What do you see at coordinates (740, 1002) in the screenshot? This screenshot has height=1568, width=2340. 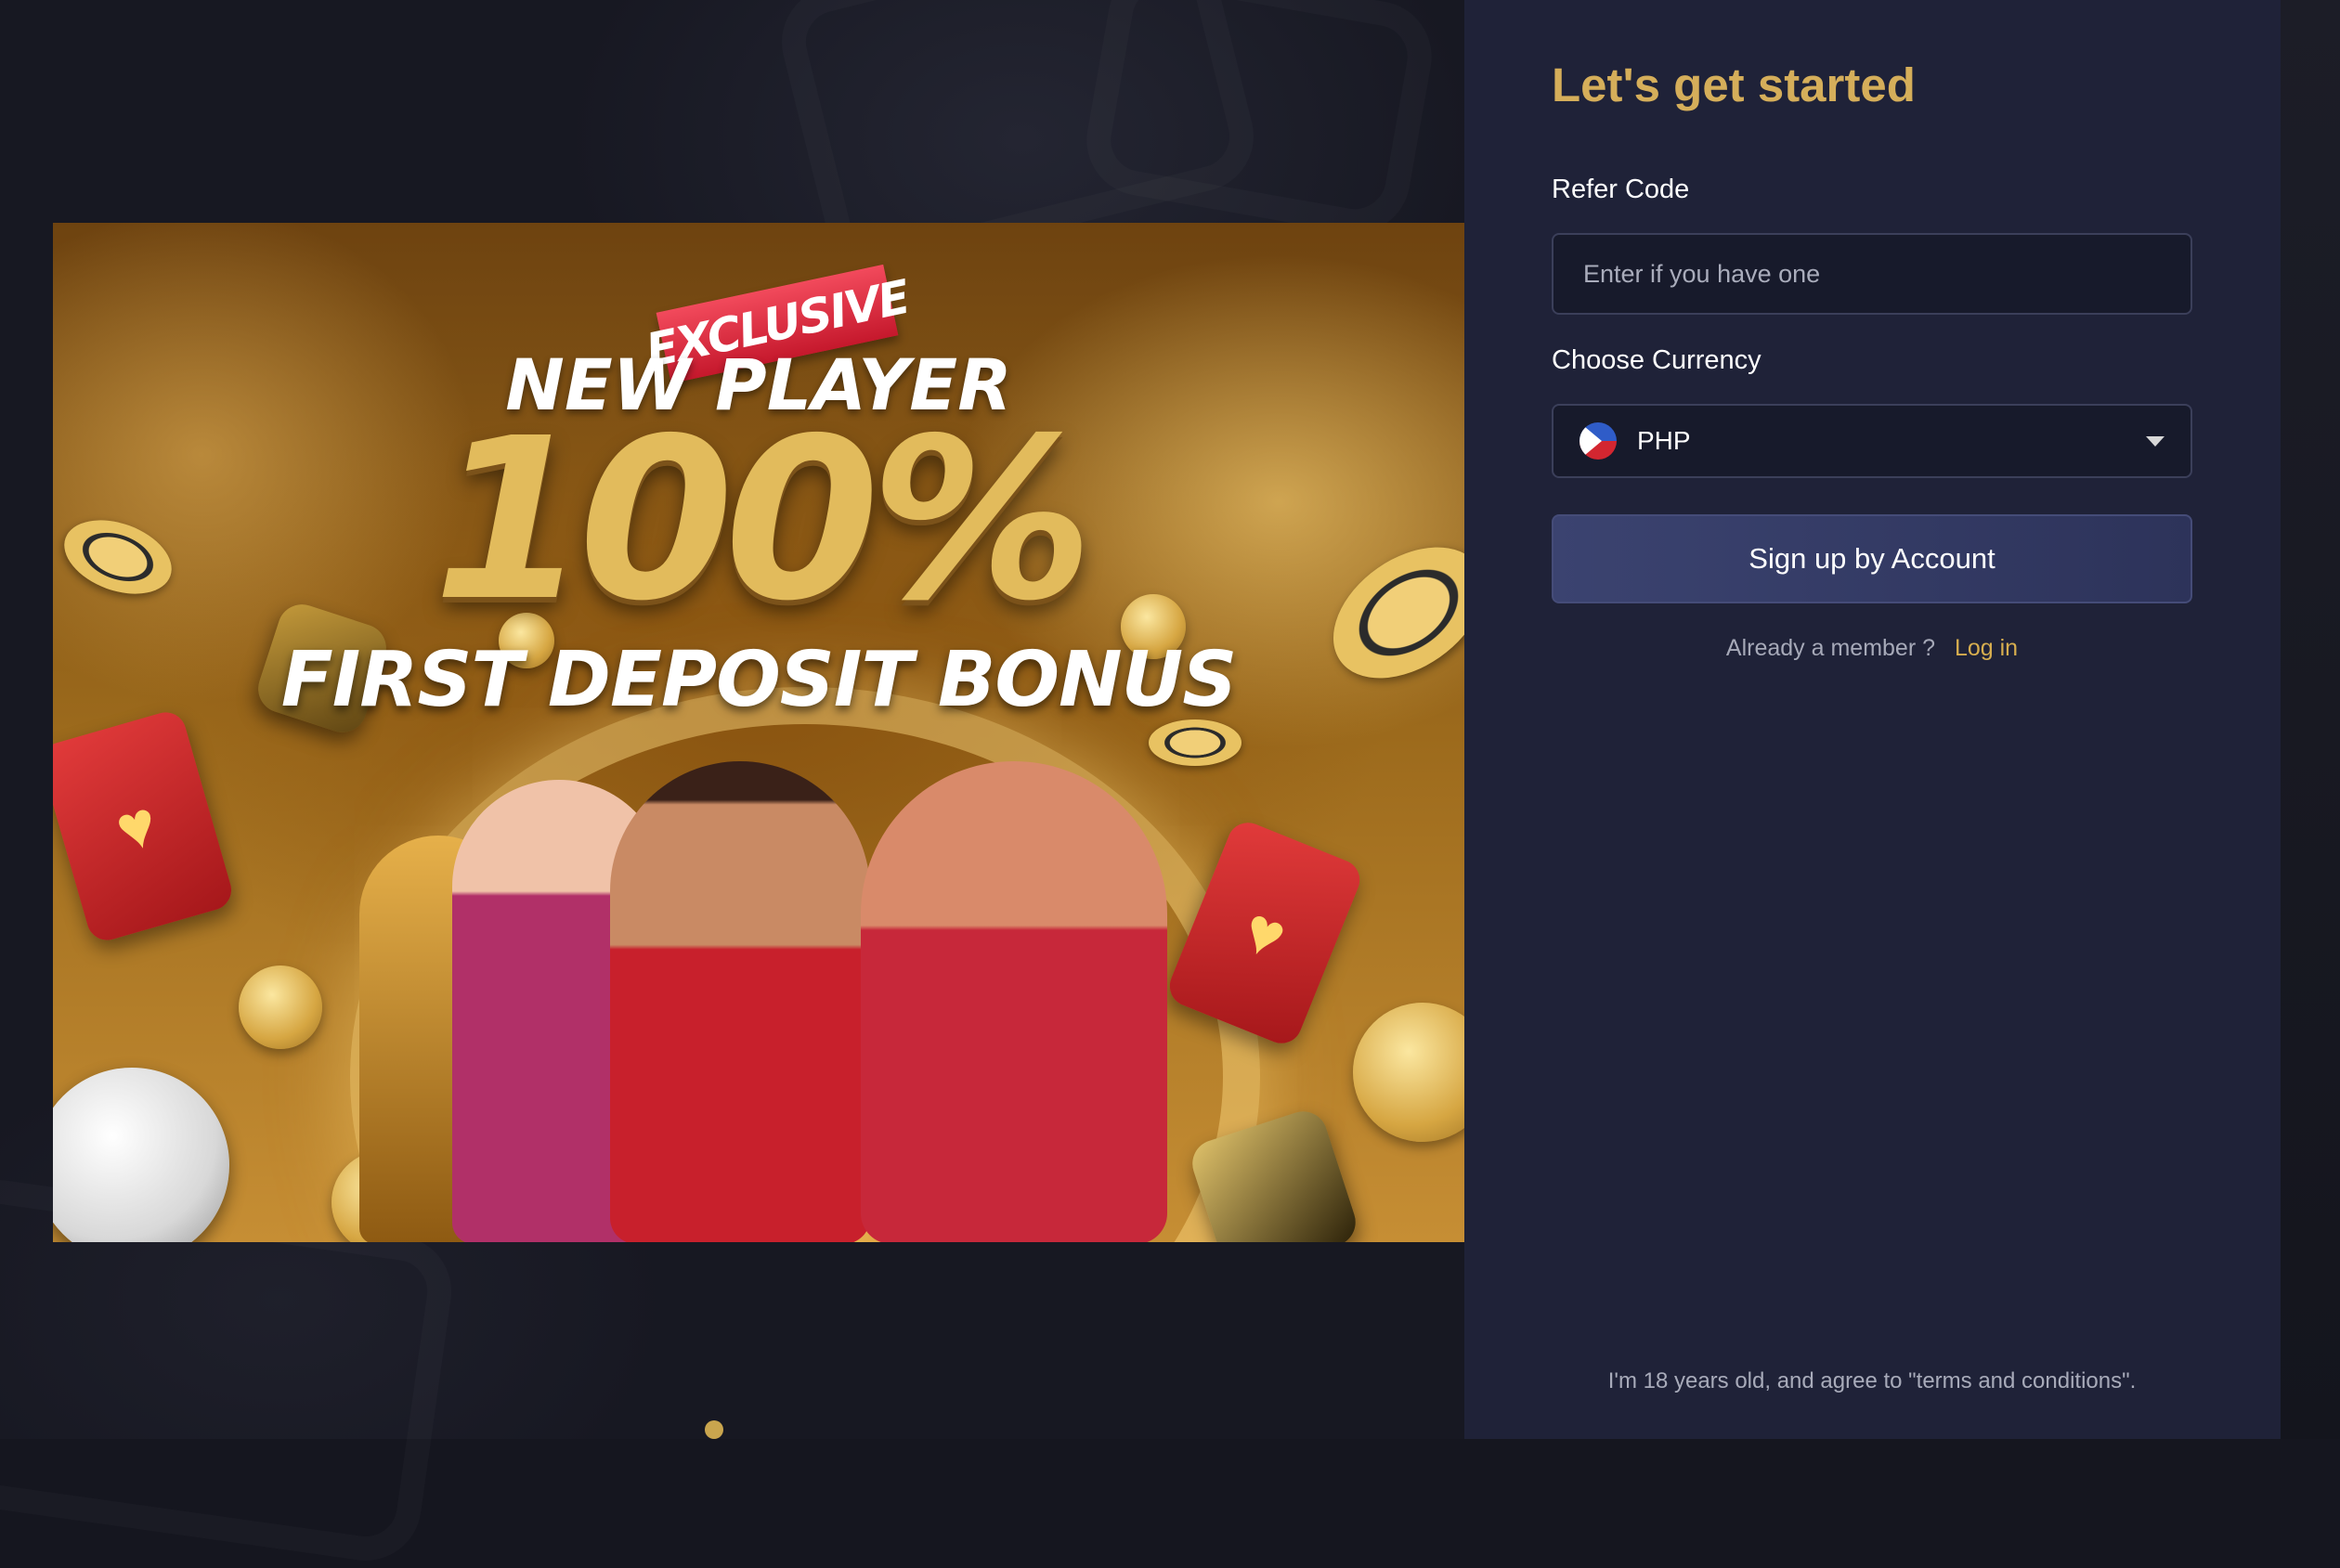 I see `character-illustration` at bounding box center [740, 1002].